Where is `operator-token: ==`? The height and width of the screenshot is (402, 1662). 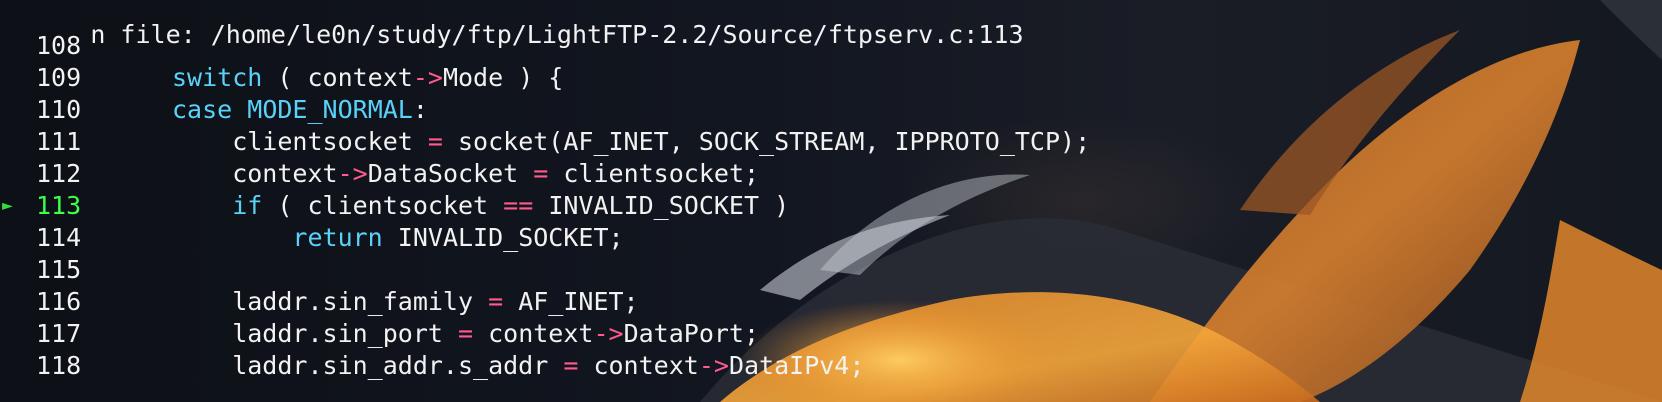 operator-token: == is located at coordinates (518, 205).